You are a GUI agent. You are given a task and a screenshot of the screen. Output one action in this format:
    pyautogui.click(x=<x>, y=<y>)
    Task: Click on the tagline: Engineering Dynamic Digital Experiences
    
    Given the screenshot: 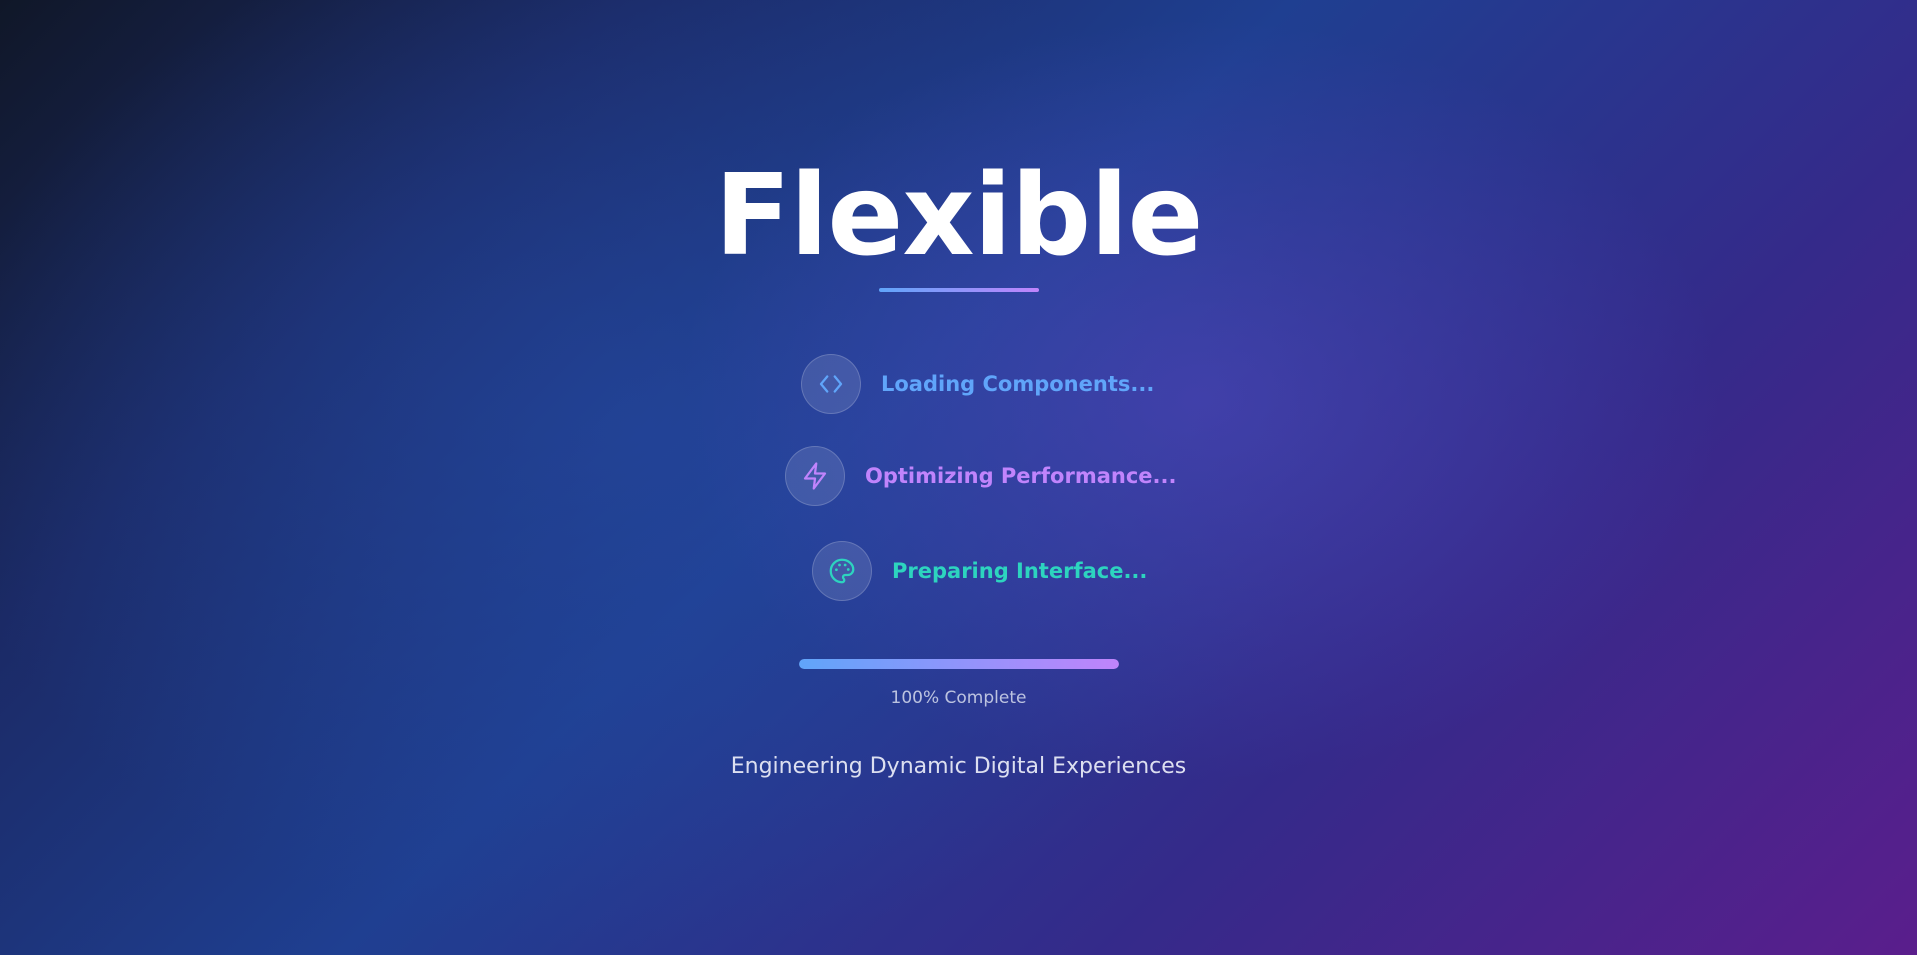 What is the action you would take?
    pyautogui.click(x=958, y=766)
    